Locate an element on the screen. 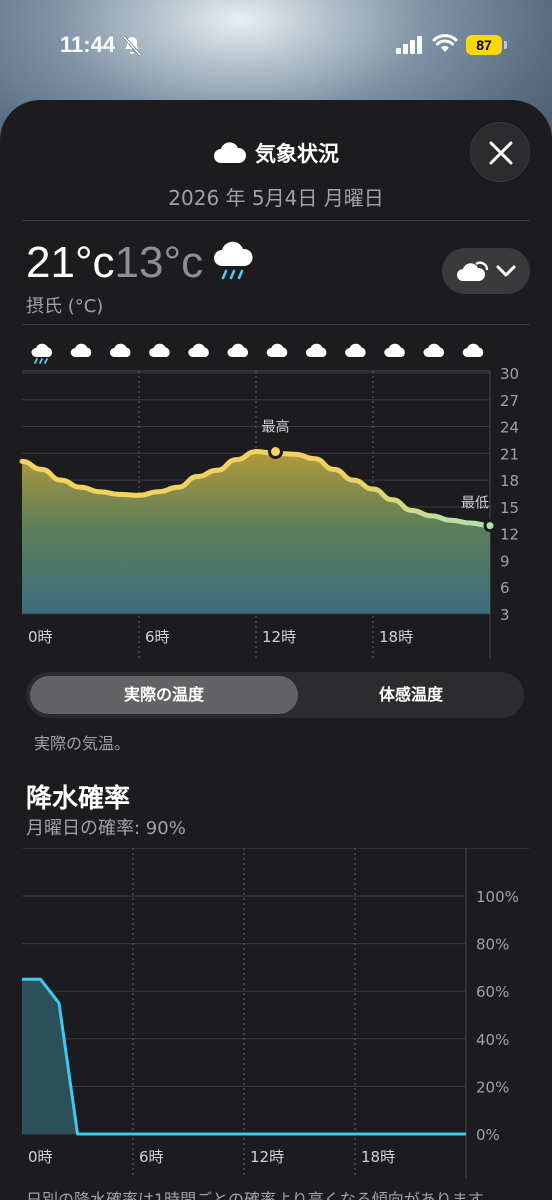 Image resolution: width=552 pixels, height=1200 pixels. y-tick-label: 12 is located at coordinates (509, 535).